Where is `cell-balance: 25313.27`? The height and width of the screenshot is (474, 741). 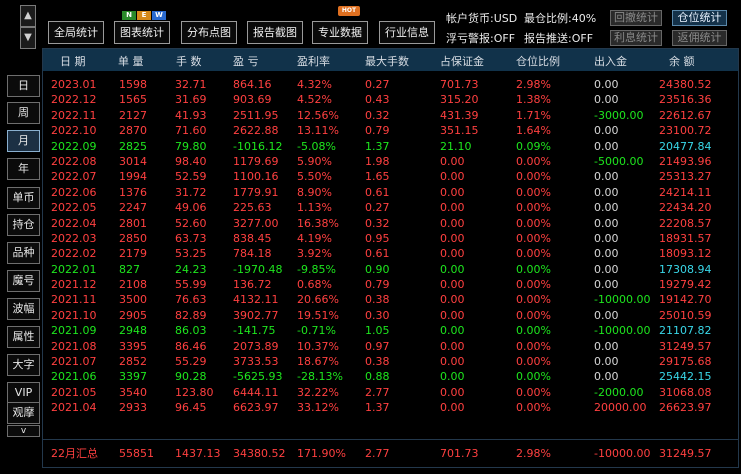
cell-balance: 25313.27 is located at coordinates (685, 177).